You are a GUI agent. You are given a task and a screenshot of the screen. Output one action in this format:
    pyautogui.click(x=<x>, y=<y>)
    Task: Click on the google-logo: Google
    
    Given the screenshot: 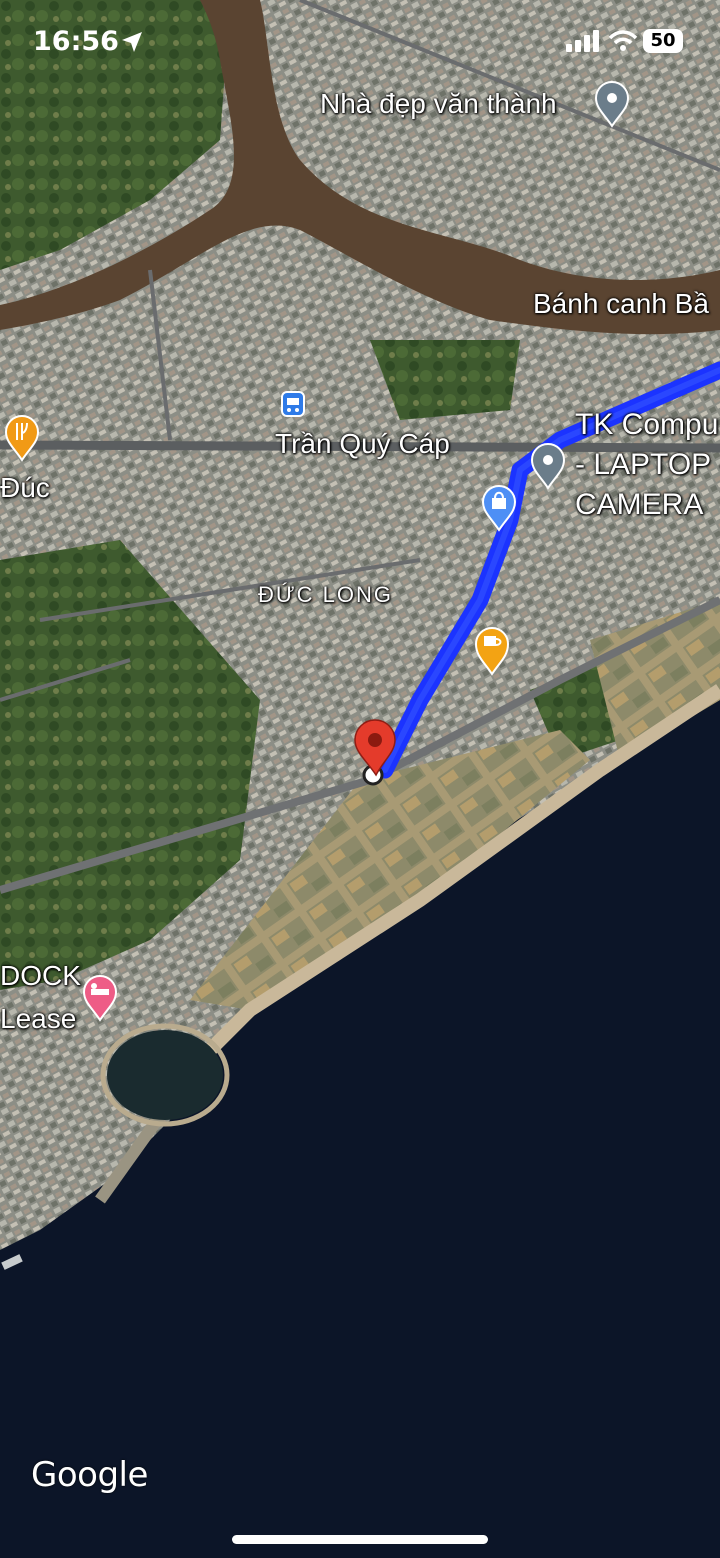 What is the action you would take?
    pyautogui.click(x=89, y=1475)
    